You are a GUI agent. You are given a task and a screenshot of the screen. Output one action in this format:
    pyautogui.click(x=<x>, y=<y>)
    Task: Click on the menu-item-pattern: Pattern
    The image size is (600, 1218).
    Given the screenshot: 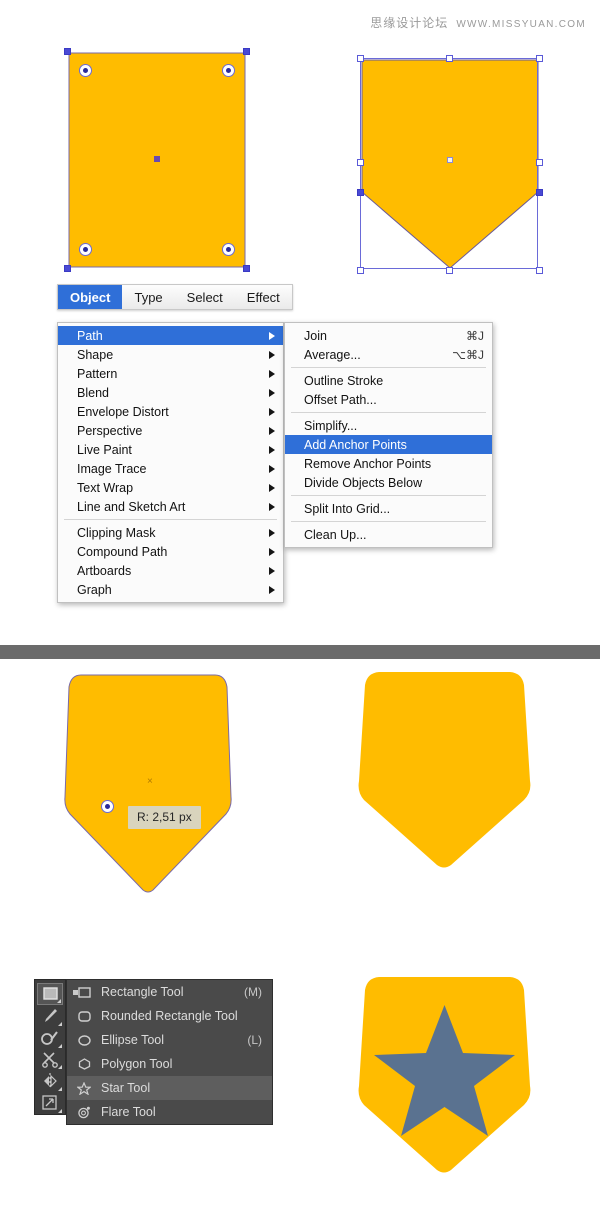 What is the action you would take?
    pyautogui.click(x=170, y=373)
    